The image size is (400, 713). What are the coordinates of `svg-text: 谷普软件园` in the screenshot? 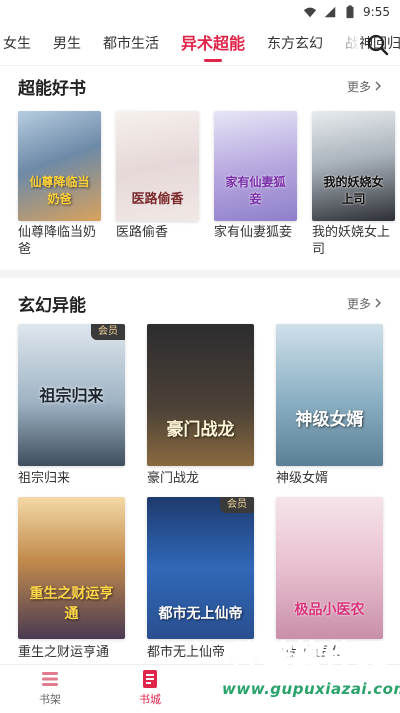 It's located at (308, 657).